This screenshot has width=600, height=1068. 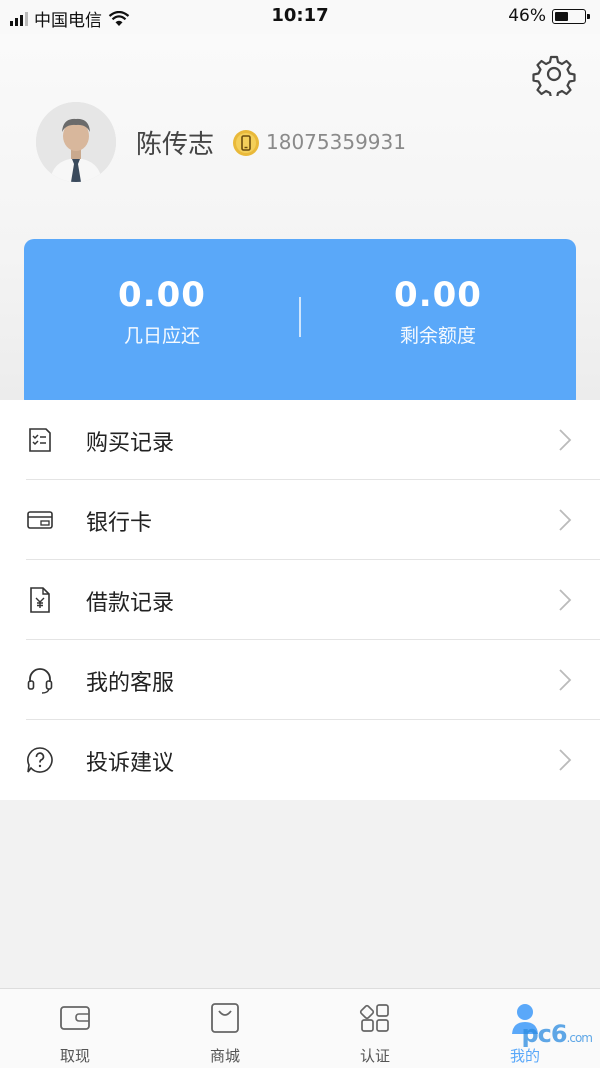 What do you see at coordinates (549, 16) in the screenshot?
I see `status-right: 46%` at bounding box center [549, 16].